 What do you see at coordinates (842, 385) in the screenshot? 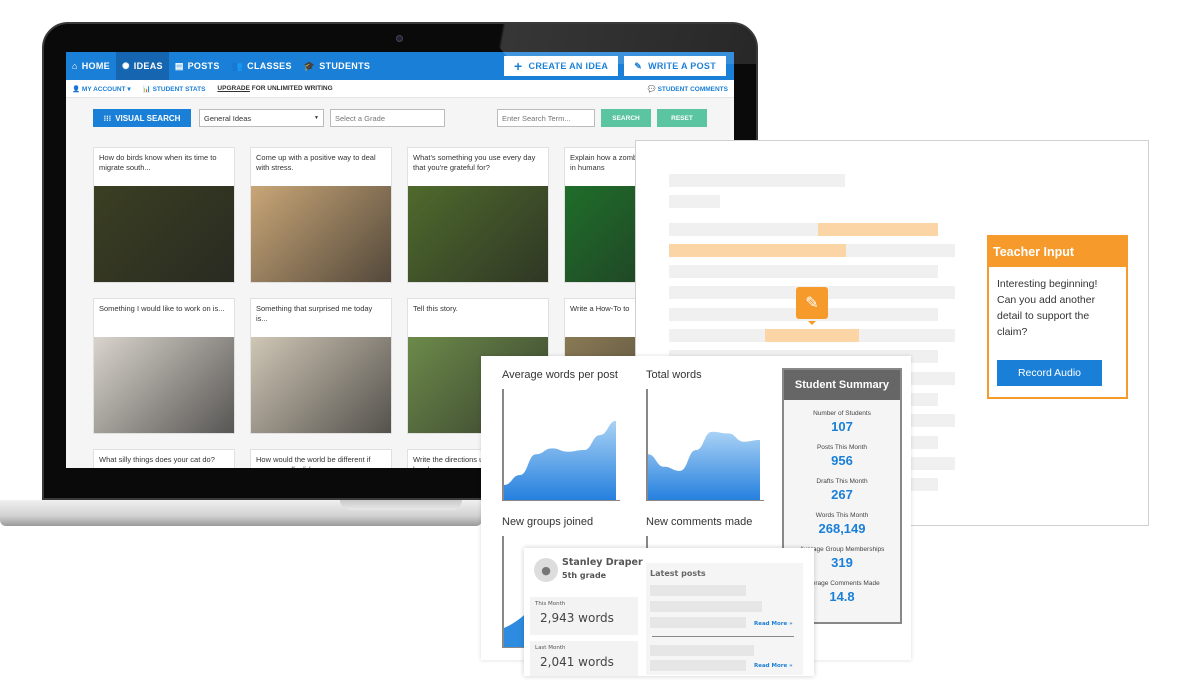
I see `summary-title: Student Summary` at bounding box center [842, 385].